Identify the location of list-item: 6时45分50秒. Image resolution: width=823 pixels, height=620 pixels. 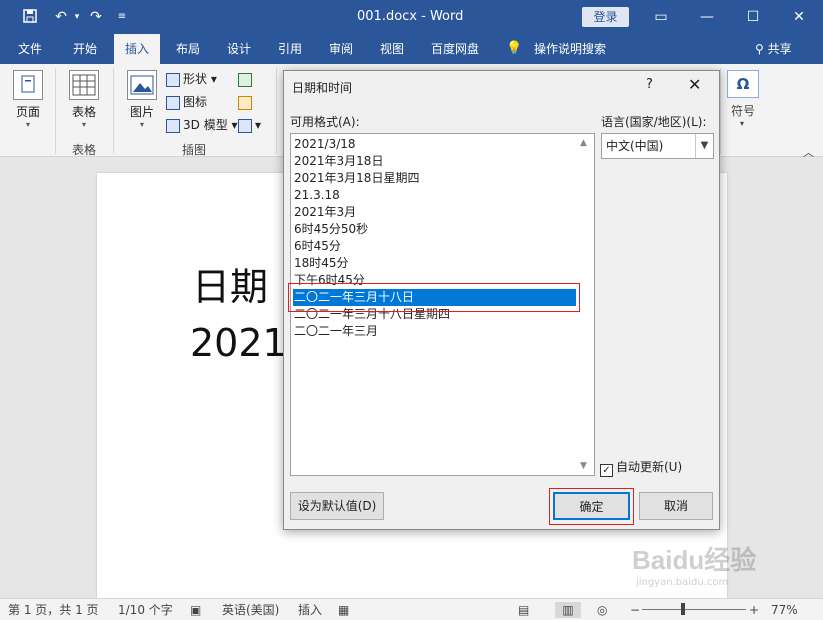
(331, 229).